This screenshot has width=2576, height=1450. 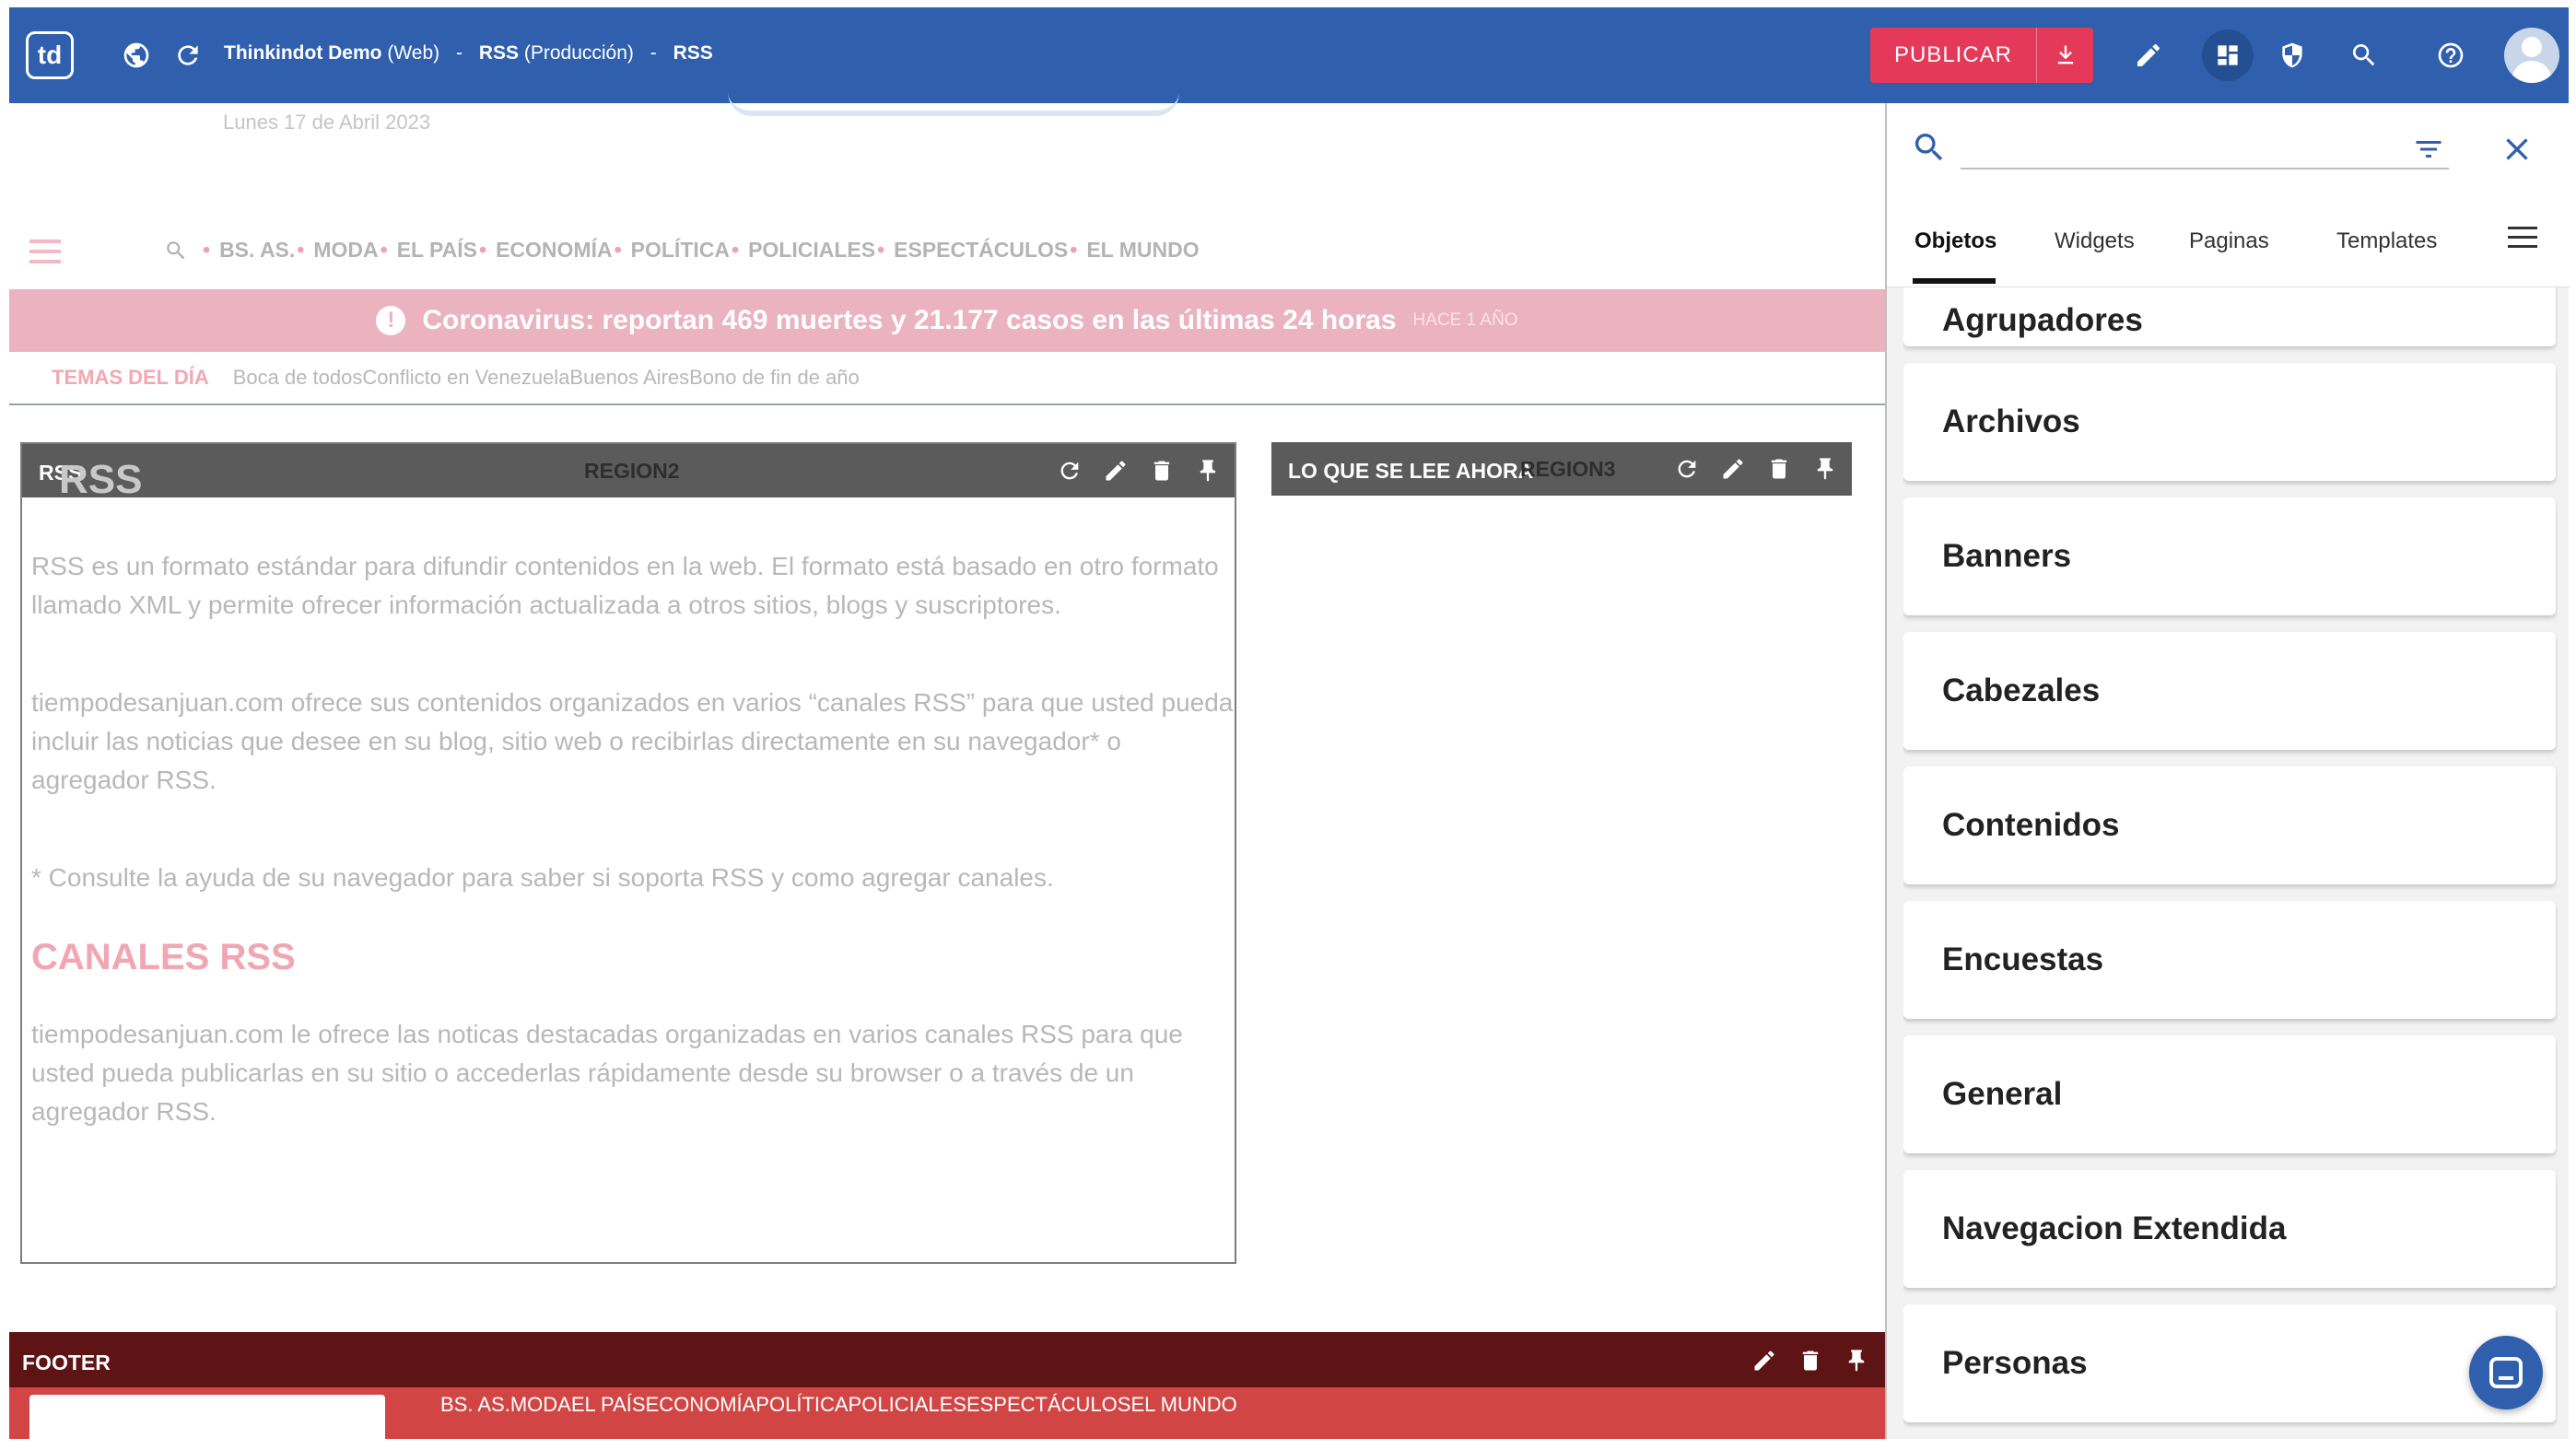 What do you see at coordinates (2023, 959) in the screenshot?
I see `category-label: Encuestas` at bounding box center [2023, 959].